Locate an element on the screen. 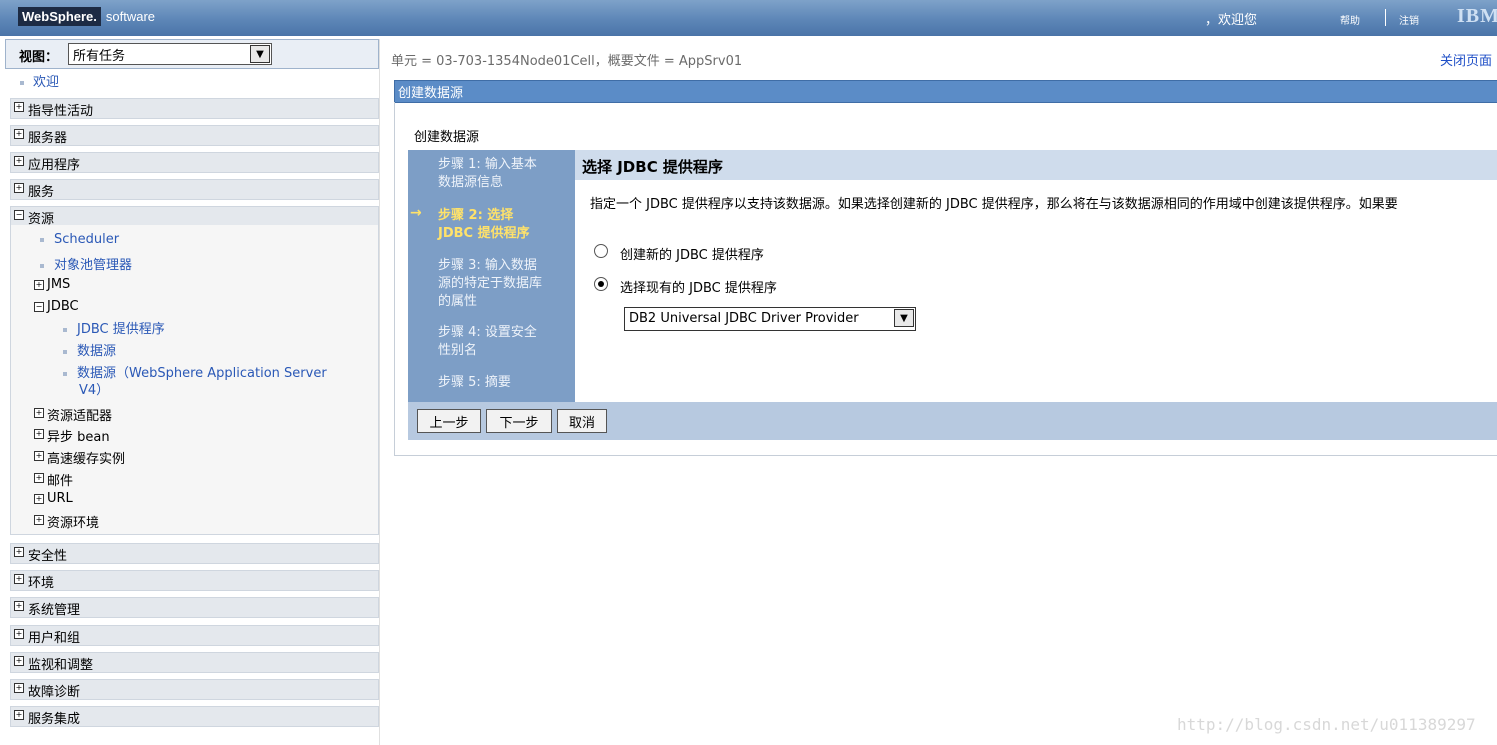  nav-section-services: + 服务 is located at coordinates (194, 189).